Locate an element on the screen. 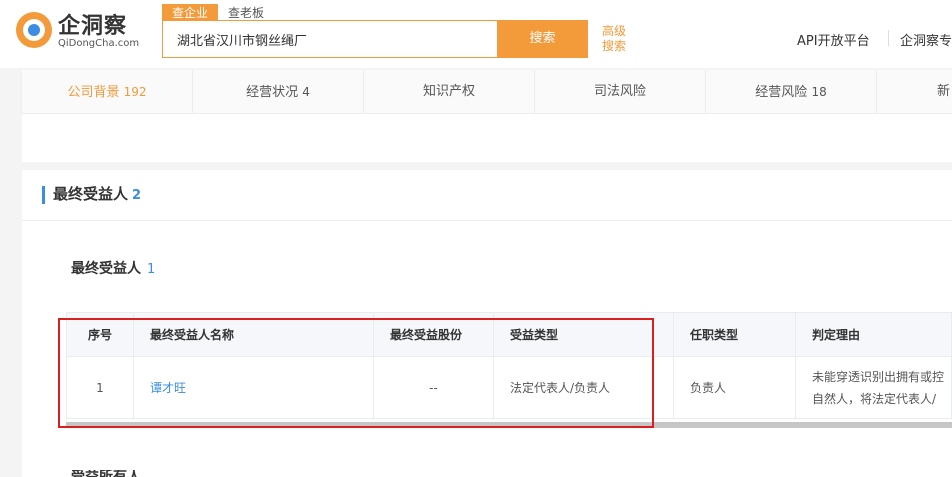  tab-label: 公司背景 is located at coordinates (93, 92).